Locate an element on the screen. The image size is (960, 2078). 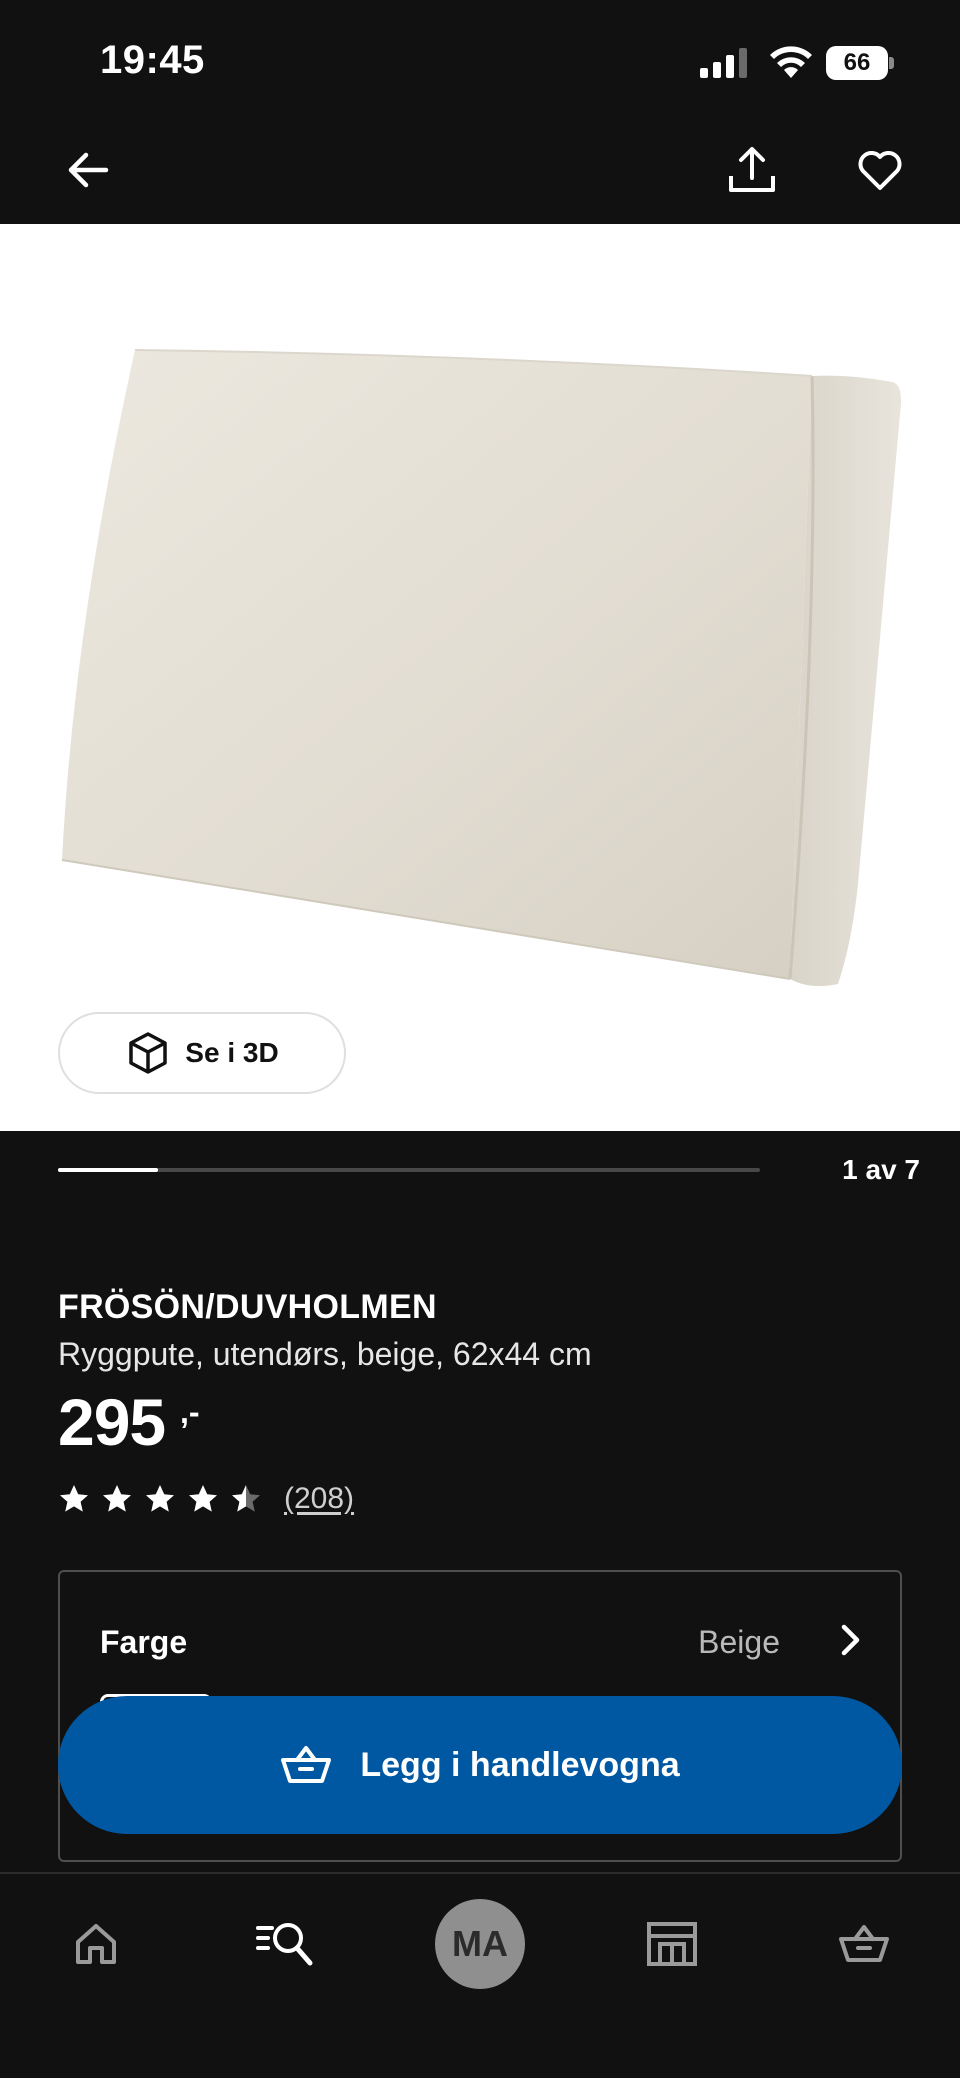
store-icon is located at coordinates (672, 1944).